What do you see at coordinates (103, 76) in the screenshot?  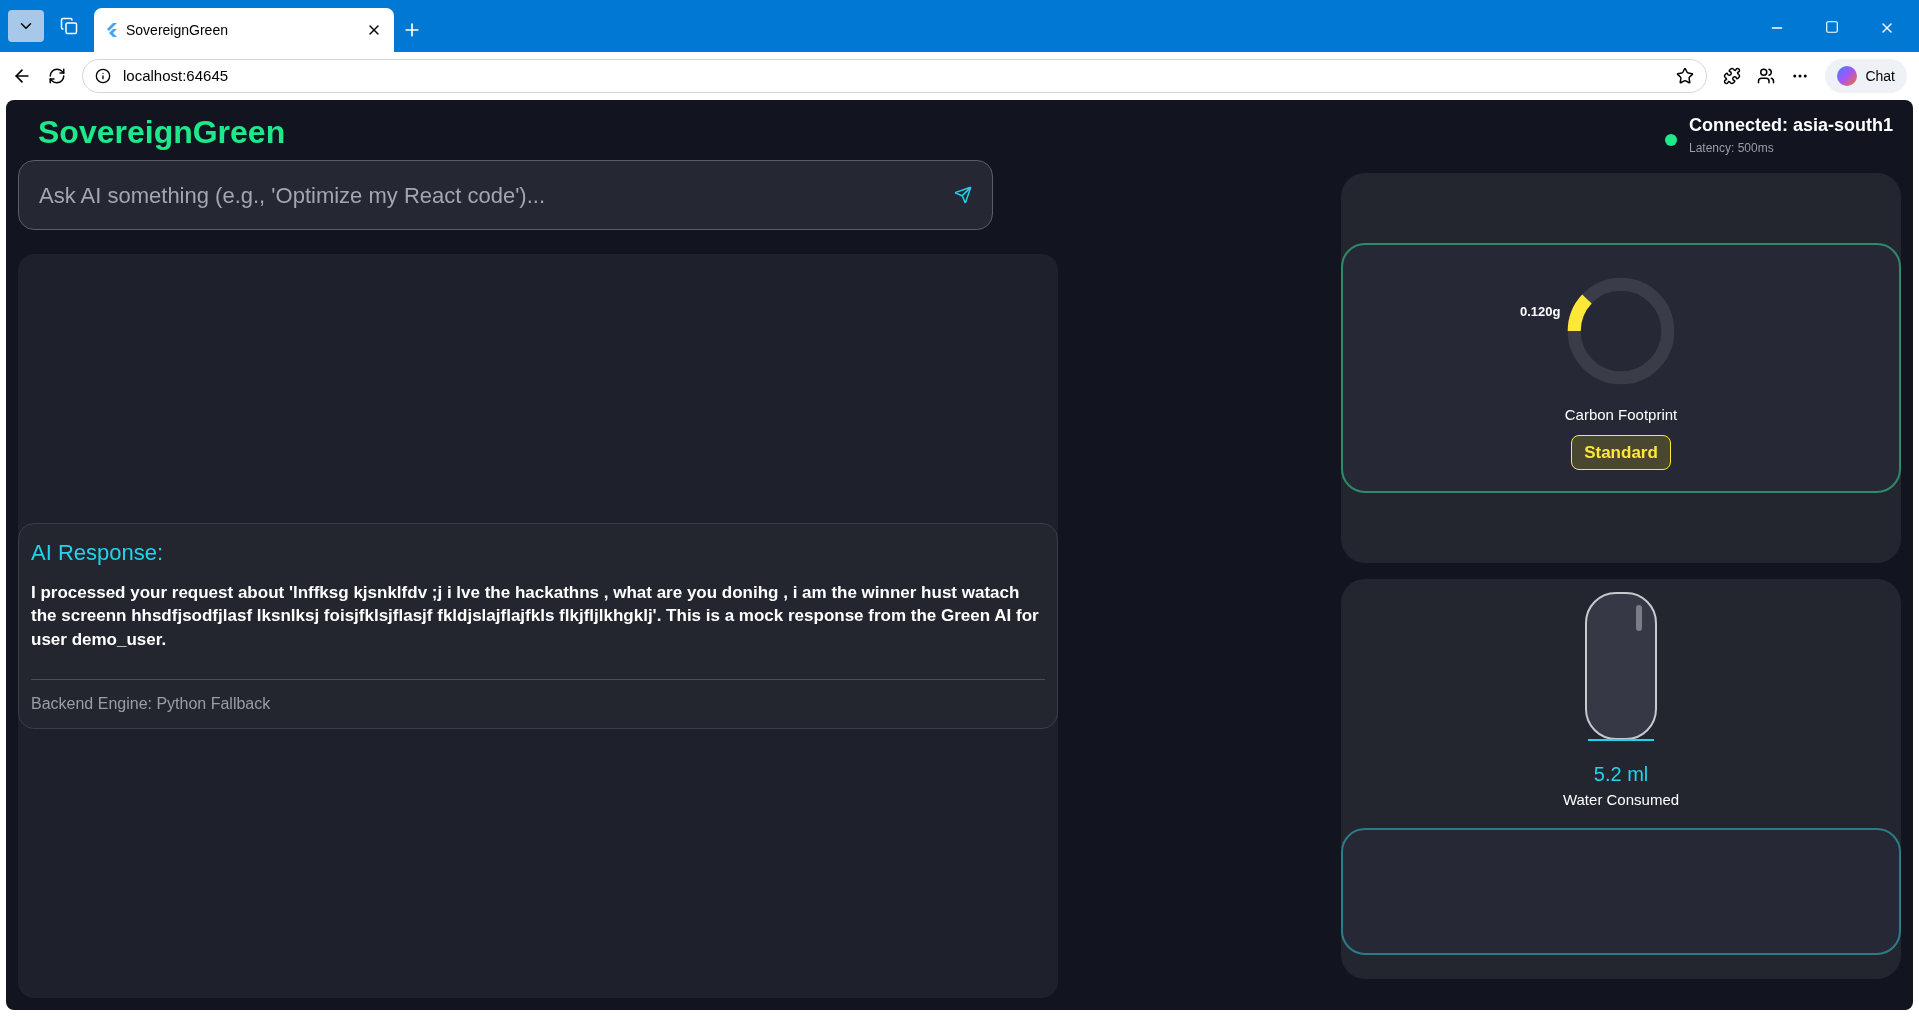 I see `site-info-icon` at bounding box center [103, 76].